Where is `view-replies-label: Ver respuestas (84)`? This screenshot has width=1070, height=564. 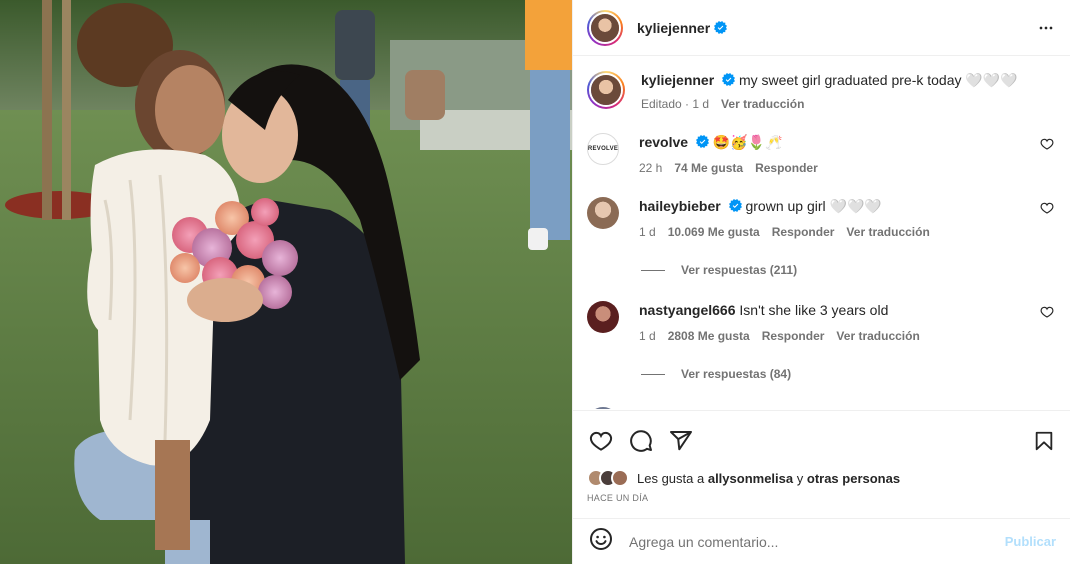
view-replies-label: Ver respuestas (84) is located at coordinates (736, 374).